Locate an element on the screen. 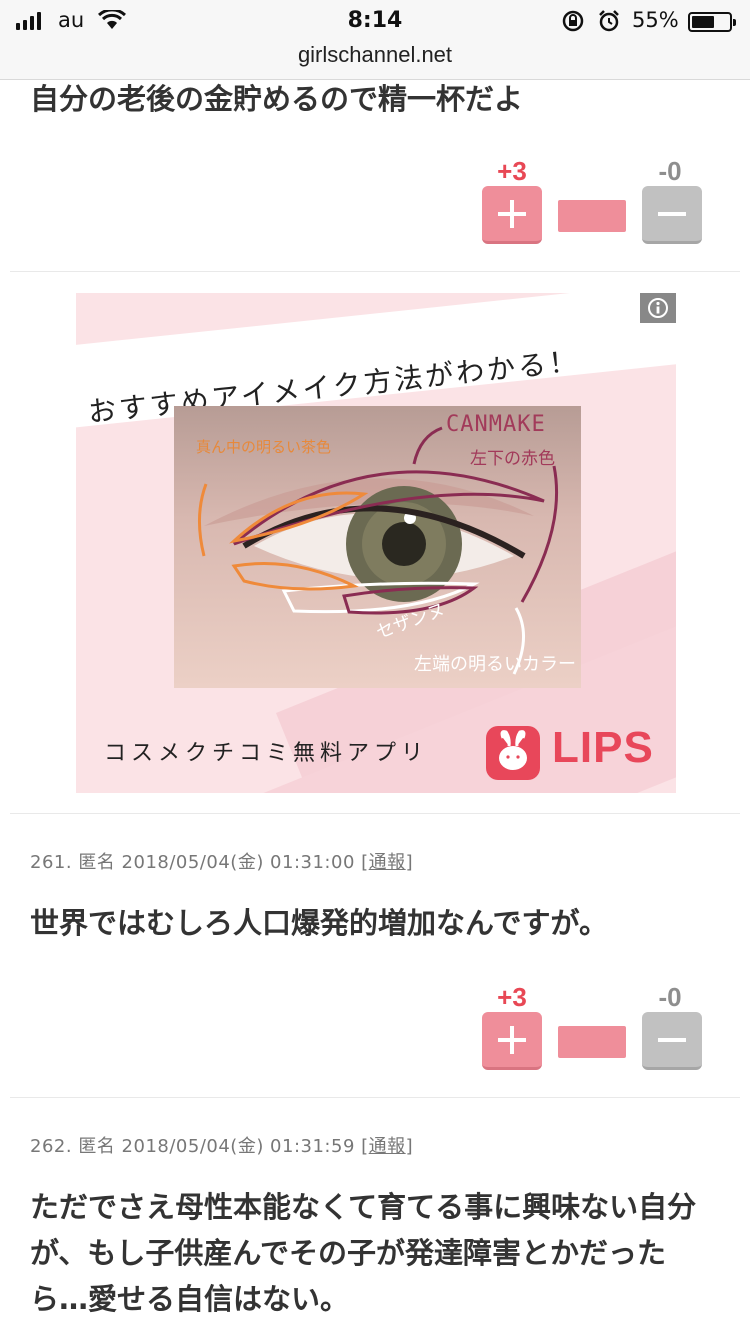  alarm-icon is located at coordinates (609, 21).